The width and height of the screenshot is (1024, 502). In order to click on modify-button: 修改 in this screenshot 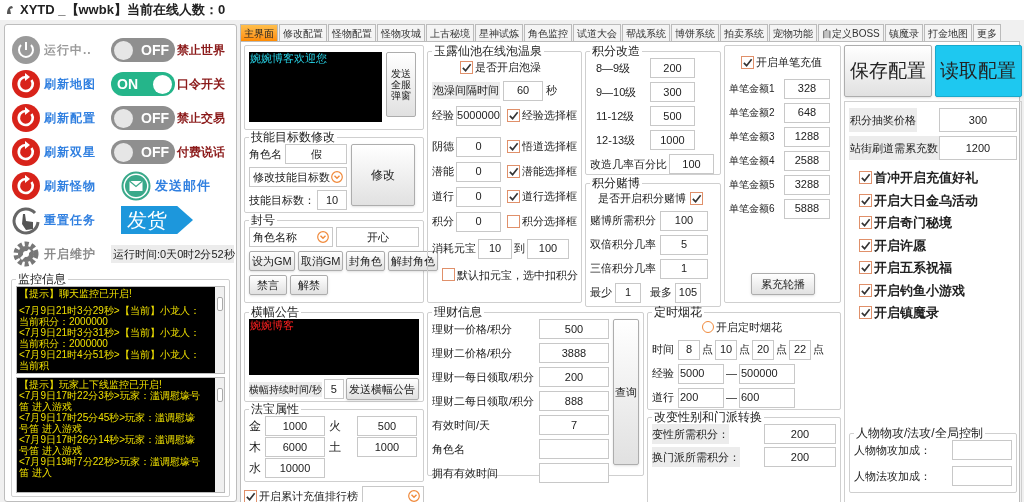, I will do `click(383, 175)`.